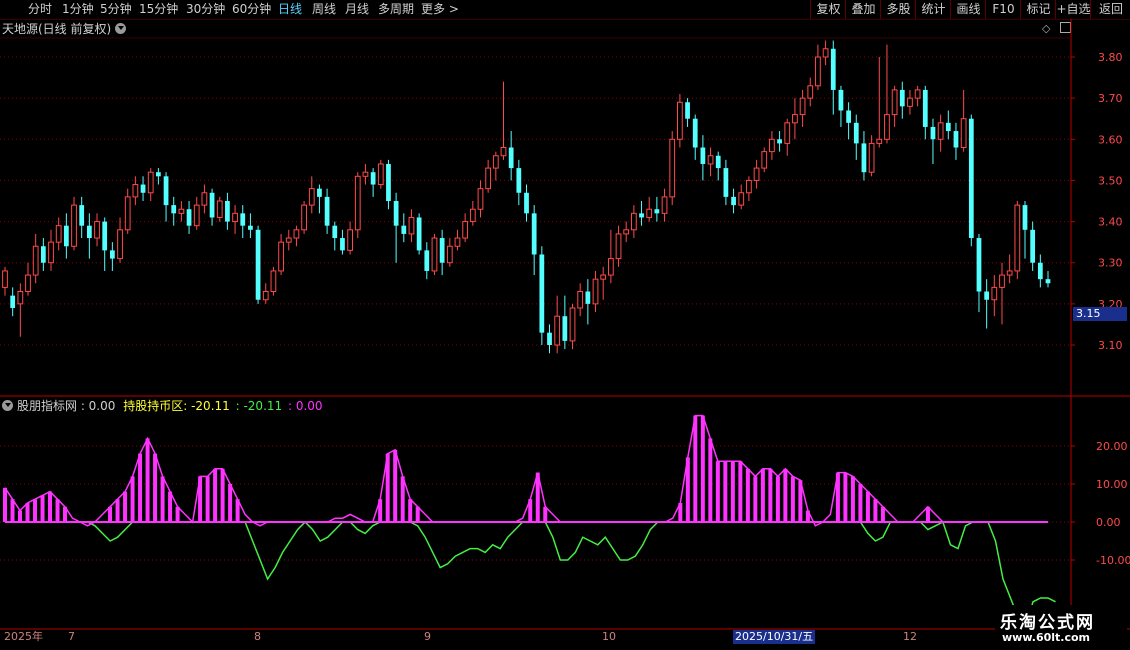  I want to click on diamond-icon: ◇, so click(1046, 28).